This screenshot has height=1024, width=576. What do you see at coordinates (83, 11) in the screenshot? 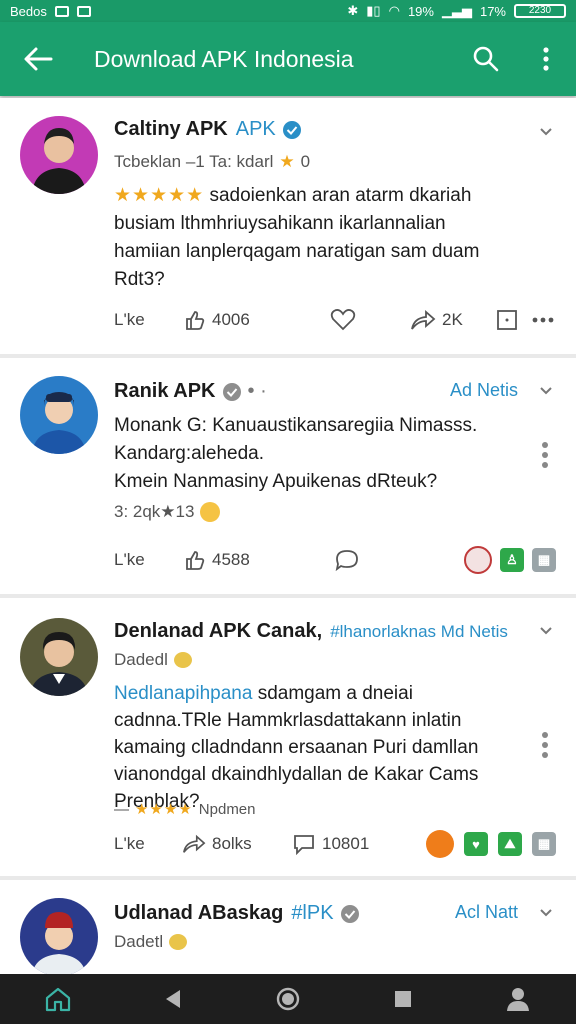
I see `notification-icon` at bounding box center [83, 11].